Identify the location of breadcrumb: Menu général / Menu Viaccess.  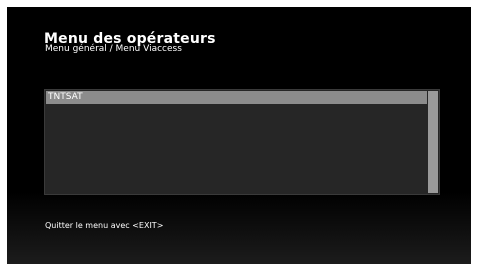
(113, 49).